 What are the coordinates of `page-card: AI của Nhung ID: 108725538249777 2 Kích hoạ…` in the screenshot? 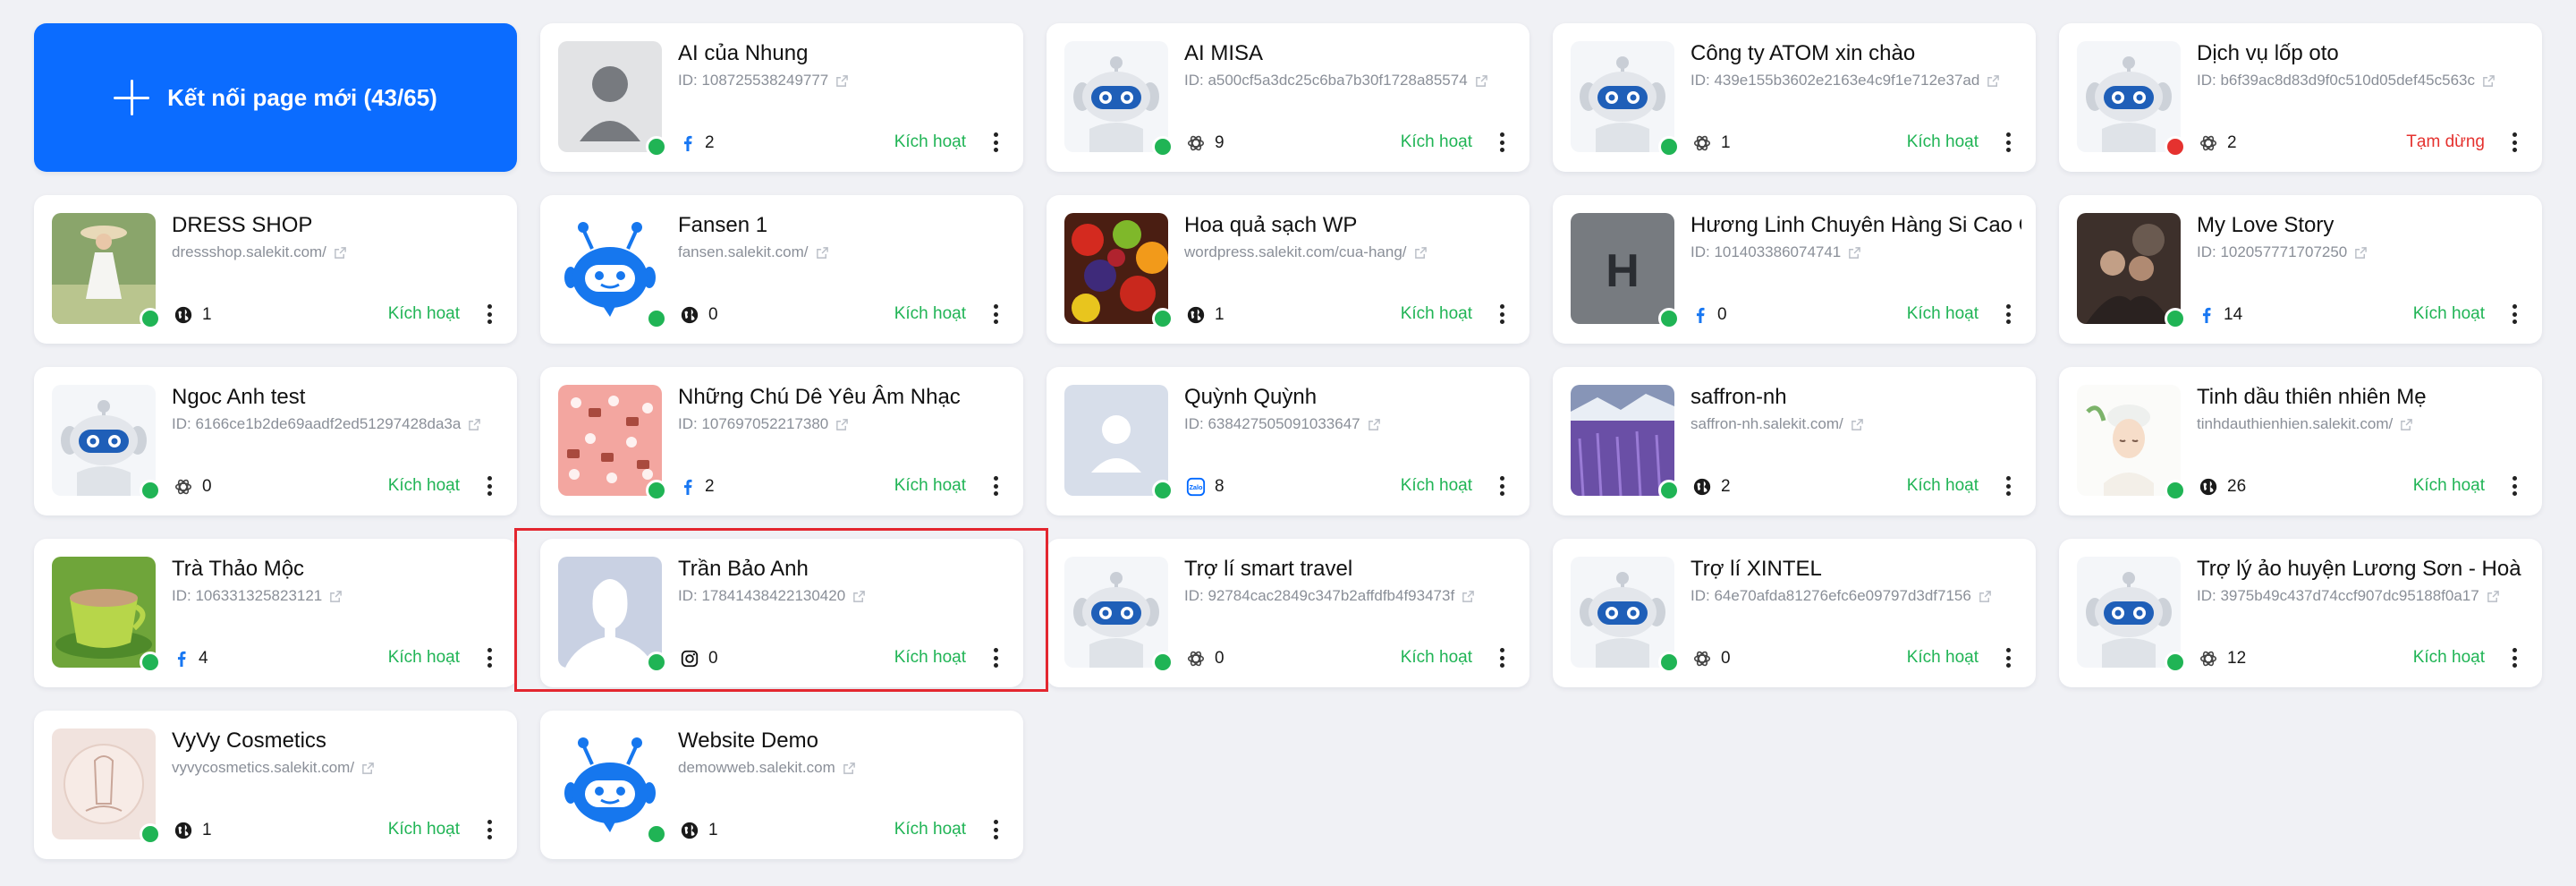 It's located at (781, 97).